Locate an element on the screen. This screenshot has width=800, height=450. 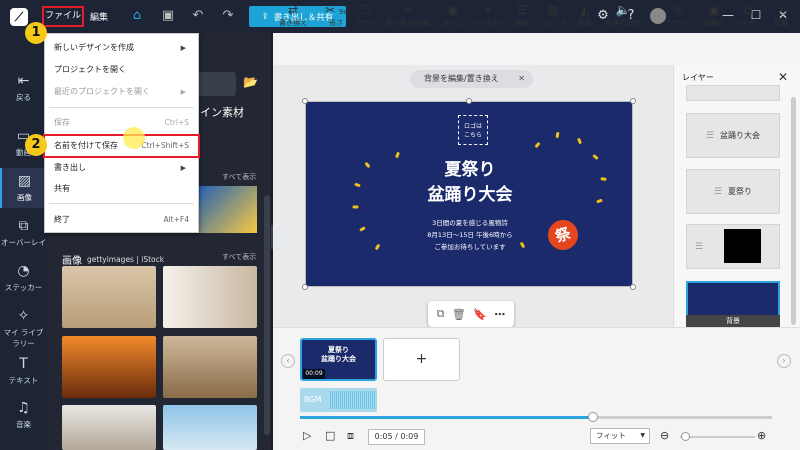
menu-item-share: 共有 is located at coordinates (121, 189).